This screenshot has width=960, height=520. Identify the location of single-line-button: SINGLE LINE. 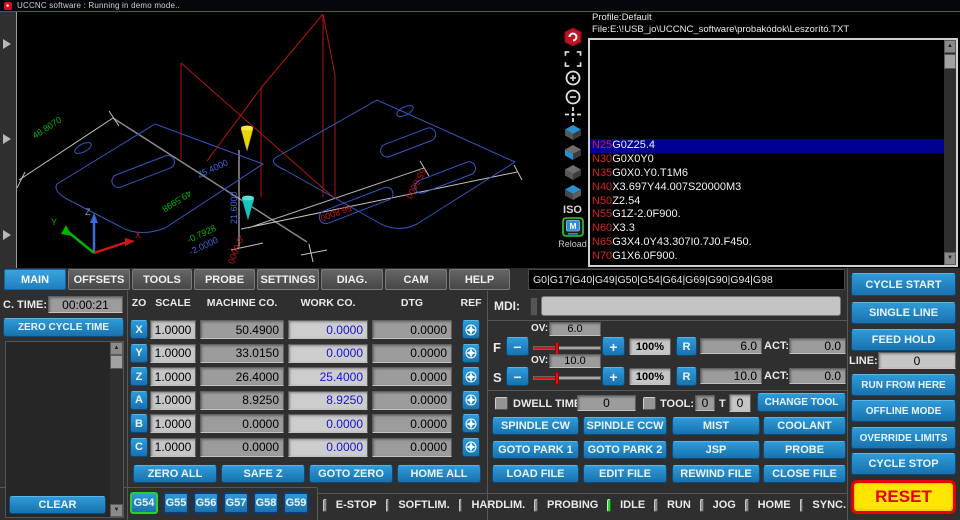
(903, 313).